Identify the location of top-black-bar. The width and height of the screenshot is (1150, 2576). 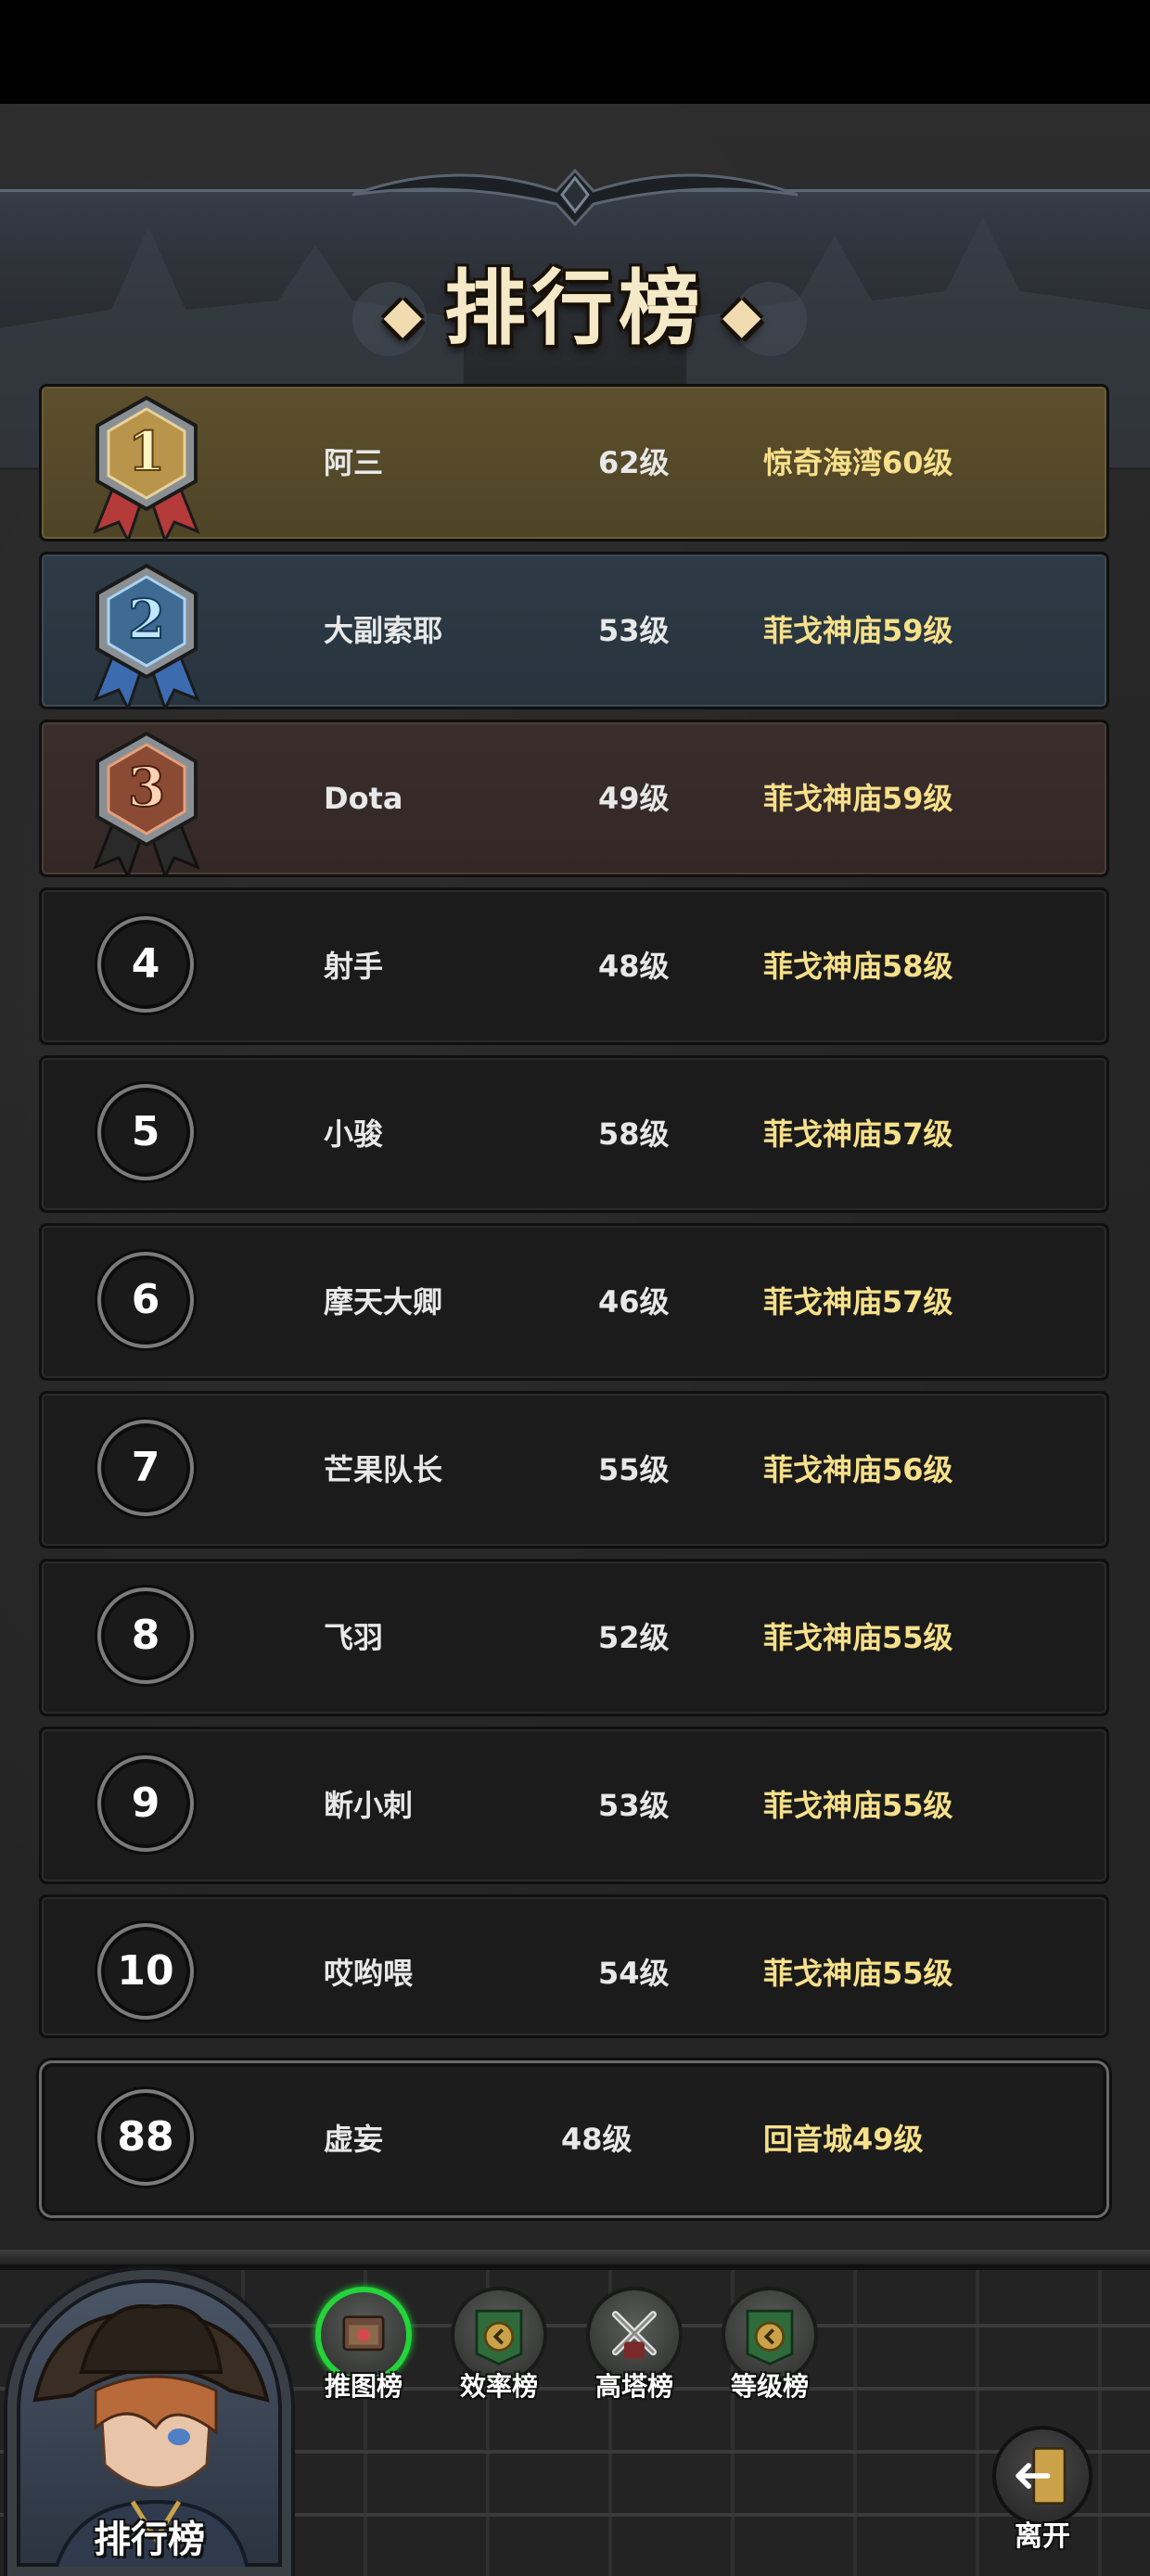
(575, 52).